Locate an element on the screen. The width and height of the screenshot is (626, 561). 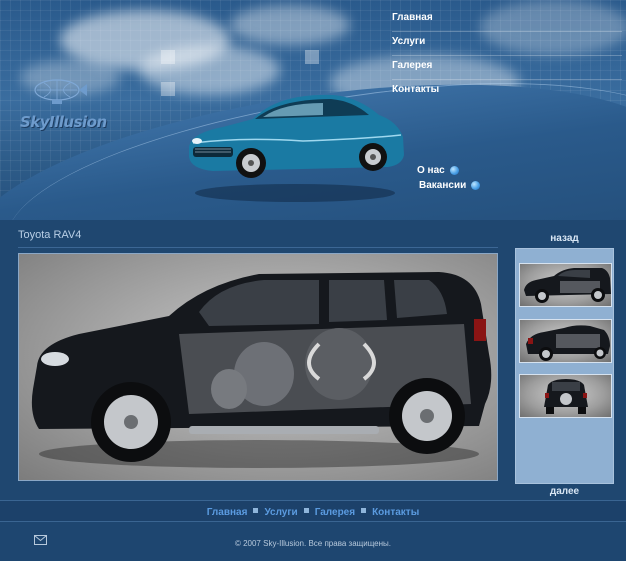
nav-contacts-link: Контакты is located at coordinates (507, 92).